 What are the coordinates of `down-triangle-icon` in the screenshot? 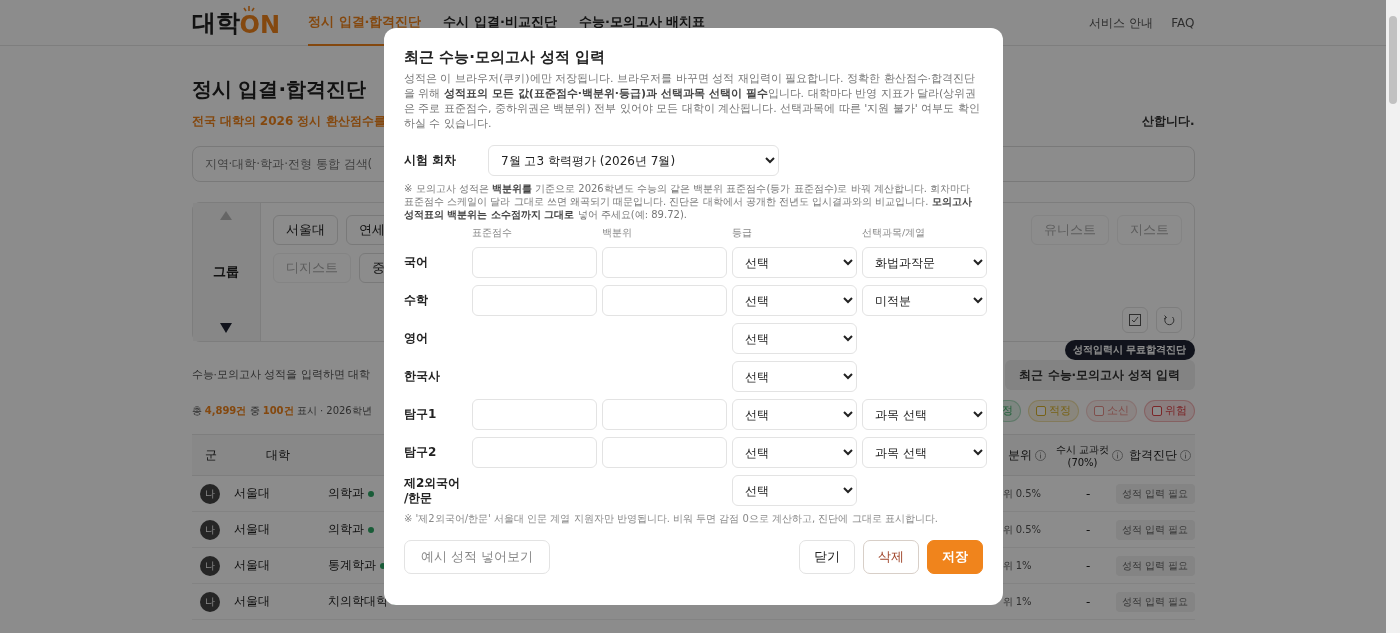 It's located at (226, 328).